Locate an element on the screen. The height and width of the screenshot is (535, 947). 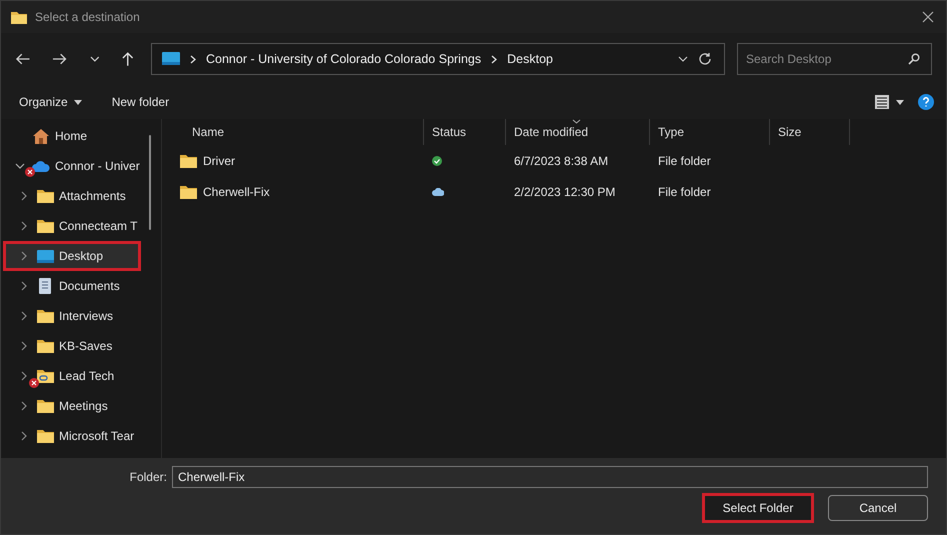
select-folder-button: Select Folder is located at coordinates (758, 508).